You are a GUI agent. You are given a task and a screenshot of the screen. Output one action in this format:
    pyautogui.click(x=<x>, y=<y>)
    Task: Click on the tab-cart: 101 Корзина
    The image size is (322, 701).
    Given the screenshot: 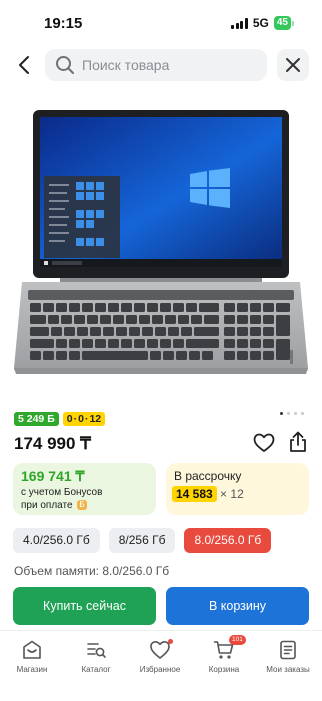 What is the action you would take?
    pyautogui.click(x=224, y=654)
    